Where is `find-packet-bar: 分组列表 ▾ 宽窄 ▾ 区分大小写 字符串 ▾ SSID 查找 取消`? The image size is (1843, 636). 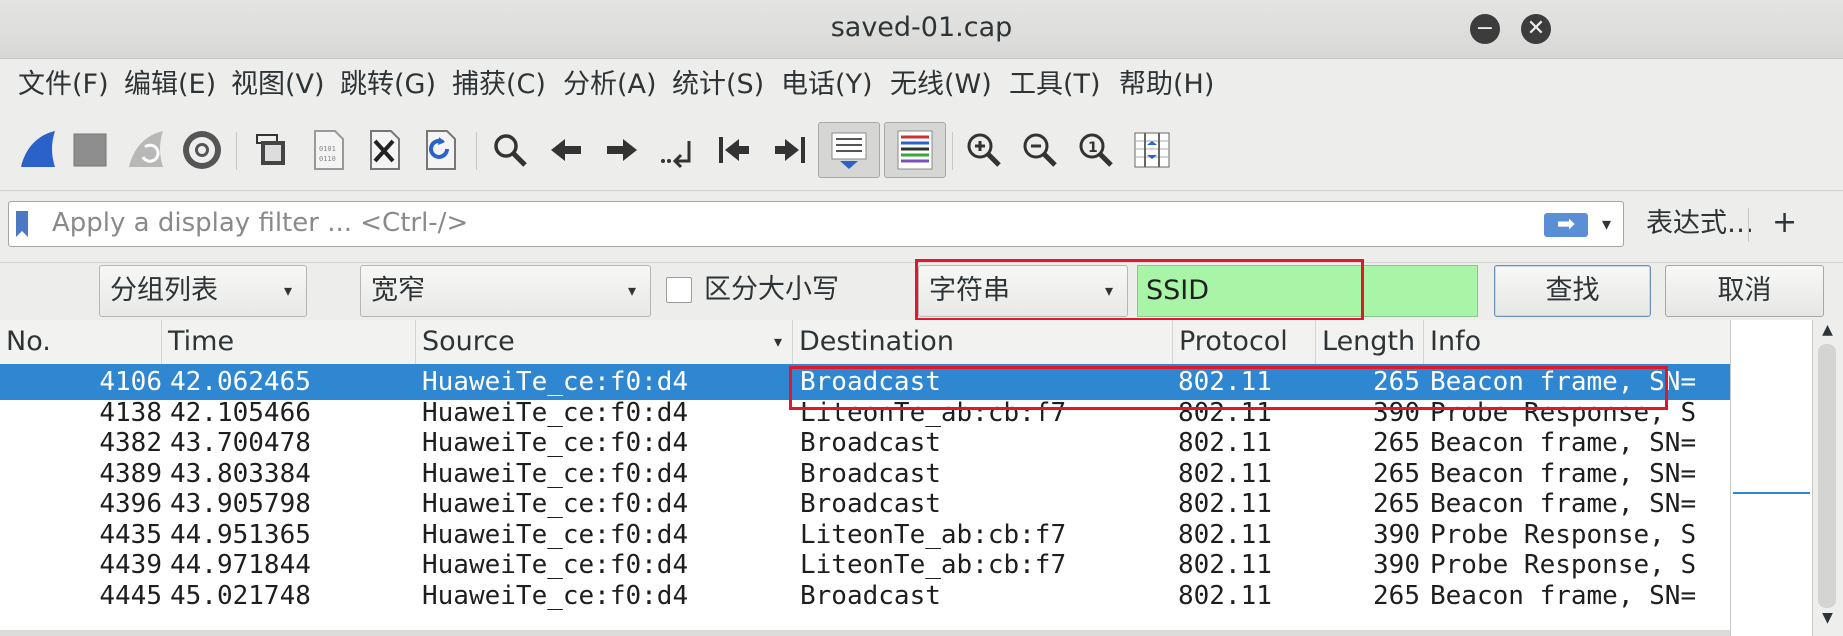
find-packet-bar: 分组列表 ▾ 宽窄 ▾ 区分大小写 字符串 ▾ SSID 查找 取消 is located at coordinates (921, 290).